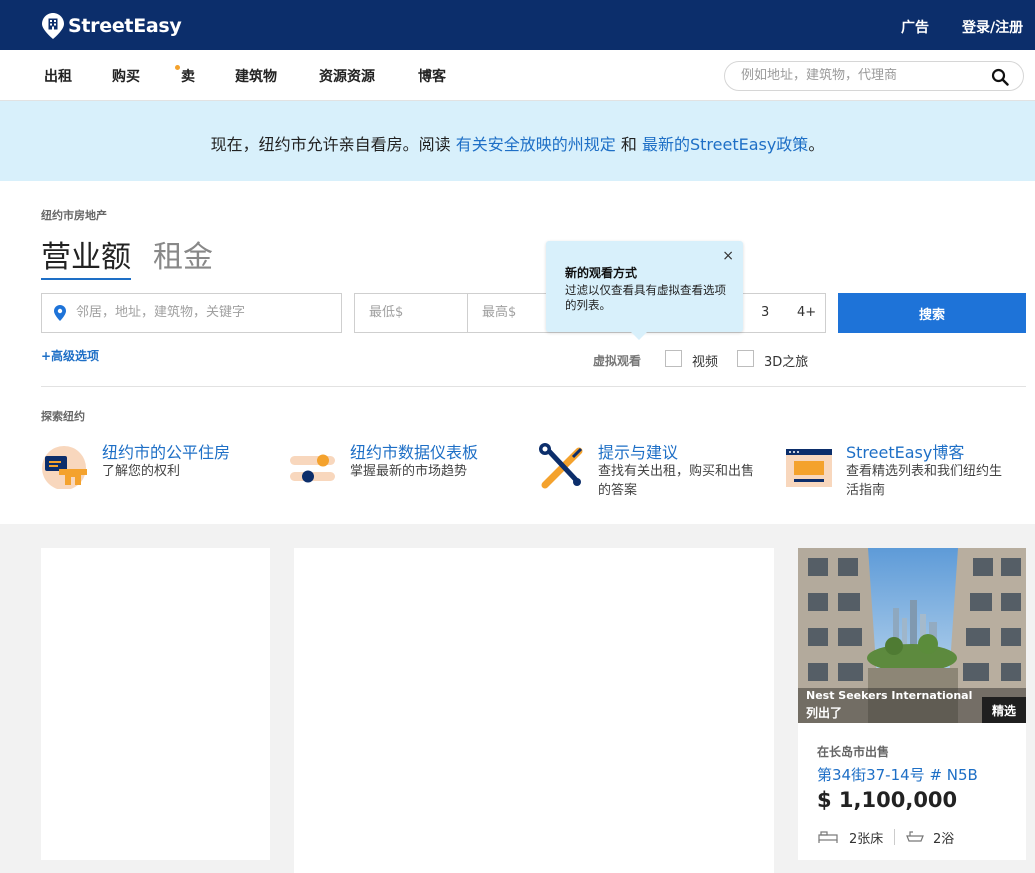  What do you see at coordinates (188, 76) in the screenshot?
I see `nav-sell: 卖` at bounding box center [188, 76].